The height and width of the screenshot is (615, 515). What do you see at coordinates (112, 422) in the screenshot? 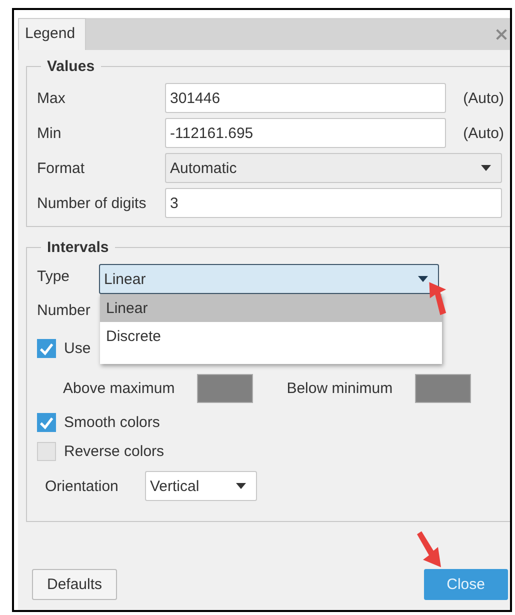
I see `checkbox-label: Smooth colors` at bounding box center [112, 422].